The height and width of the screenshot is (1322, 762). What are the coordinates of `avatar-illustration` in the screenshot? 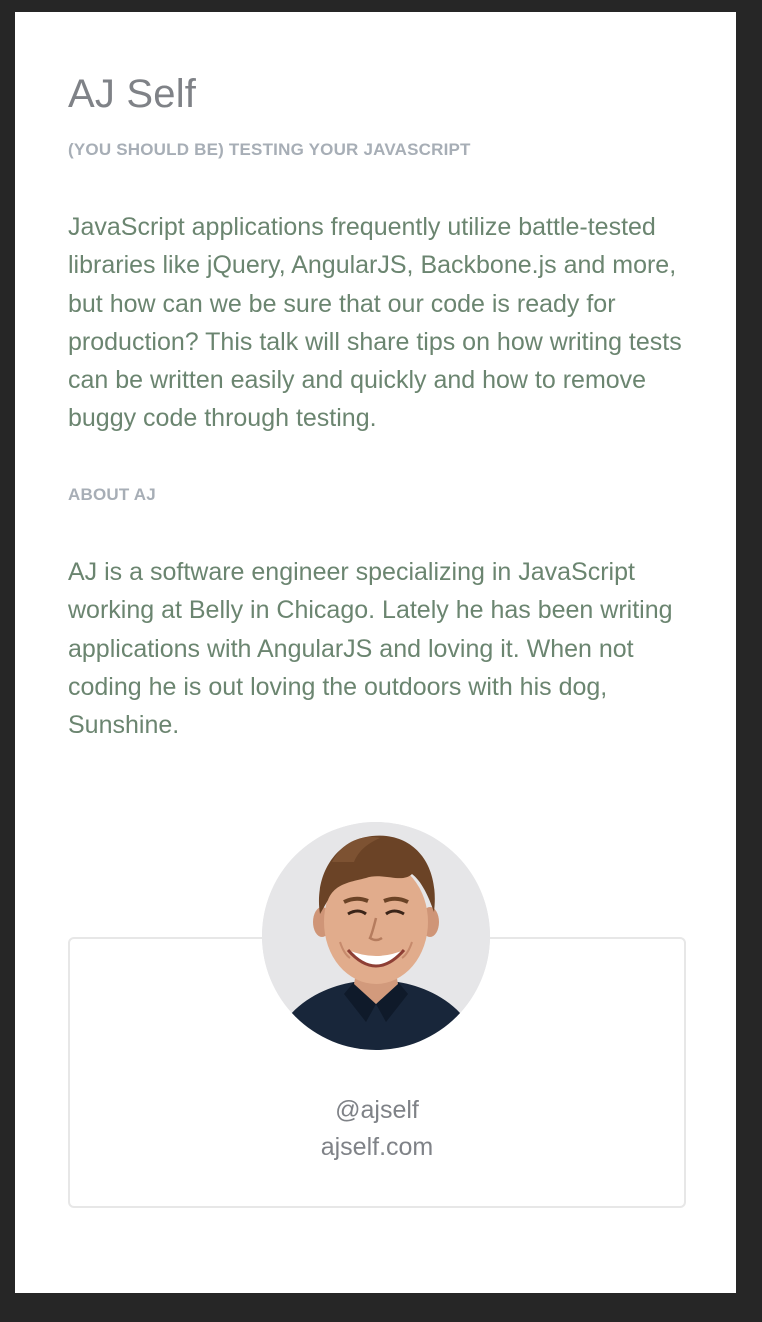 It's located at (376, 936).